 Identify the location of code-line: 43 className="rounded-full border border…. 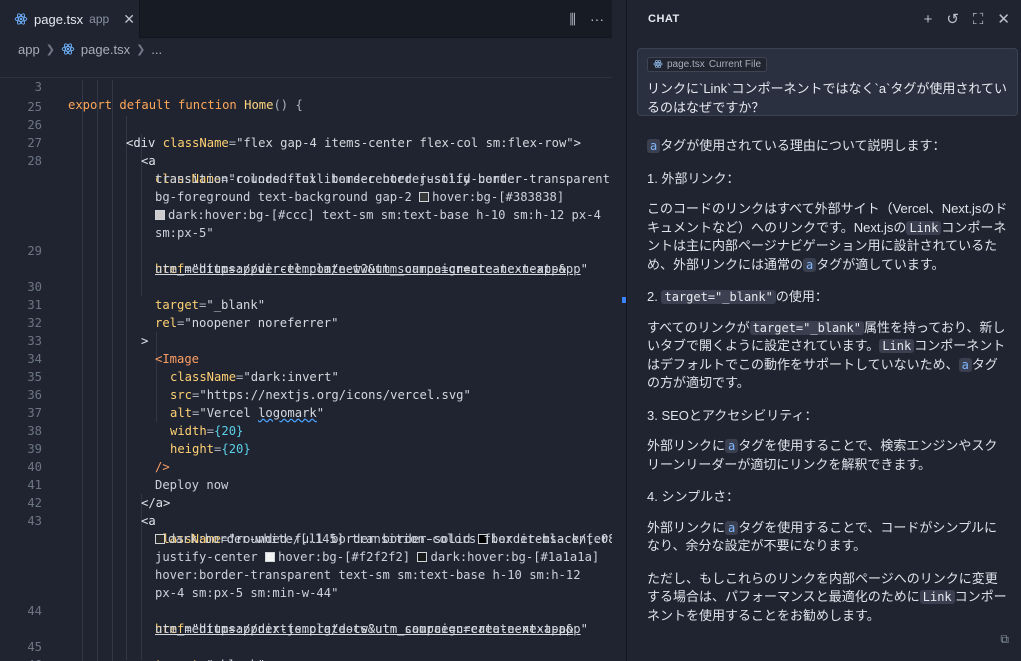
(306, 520).